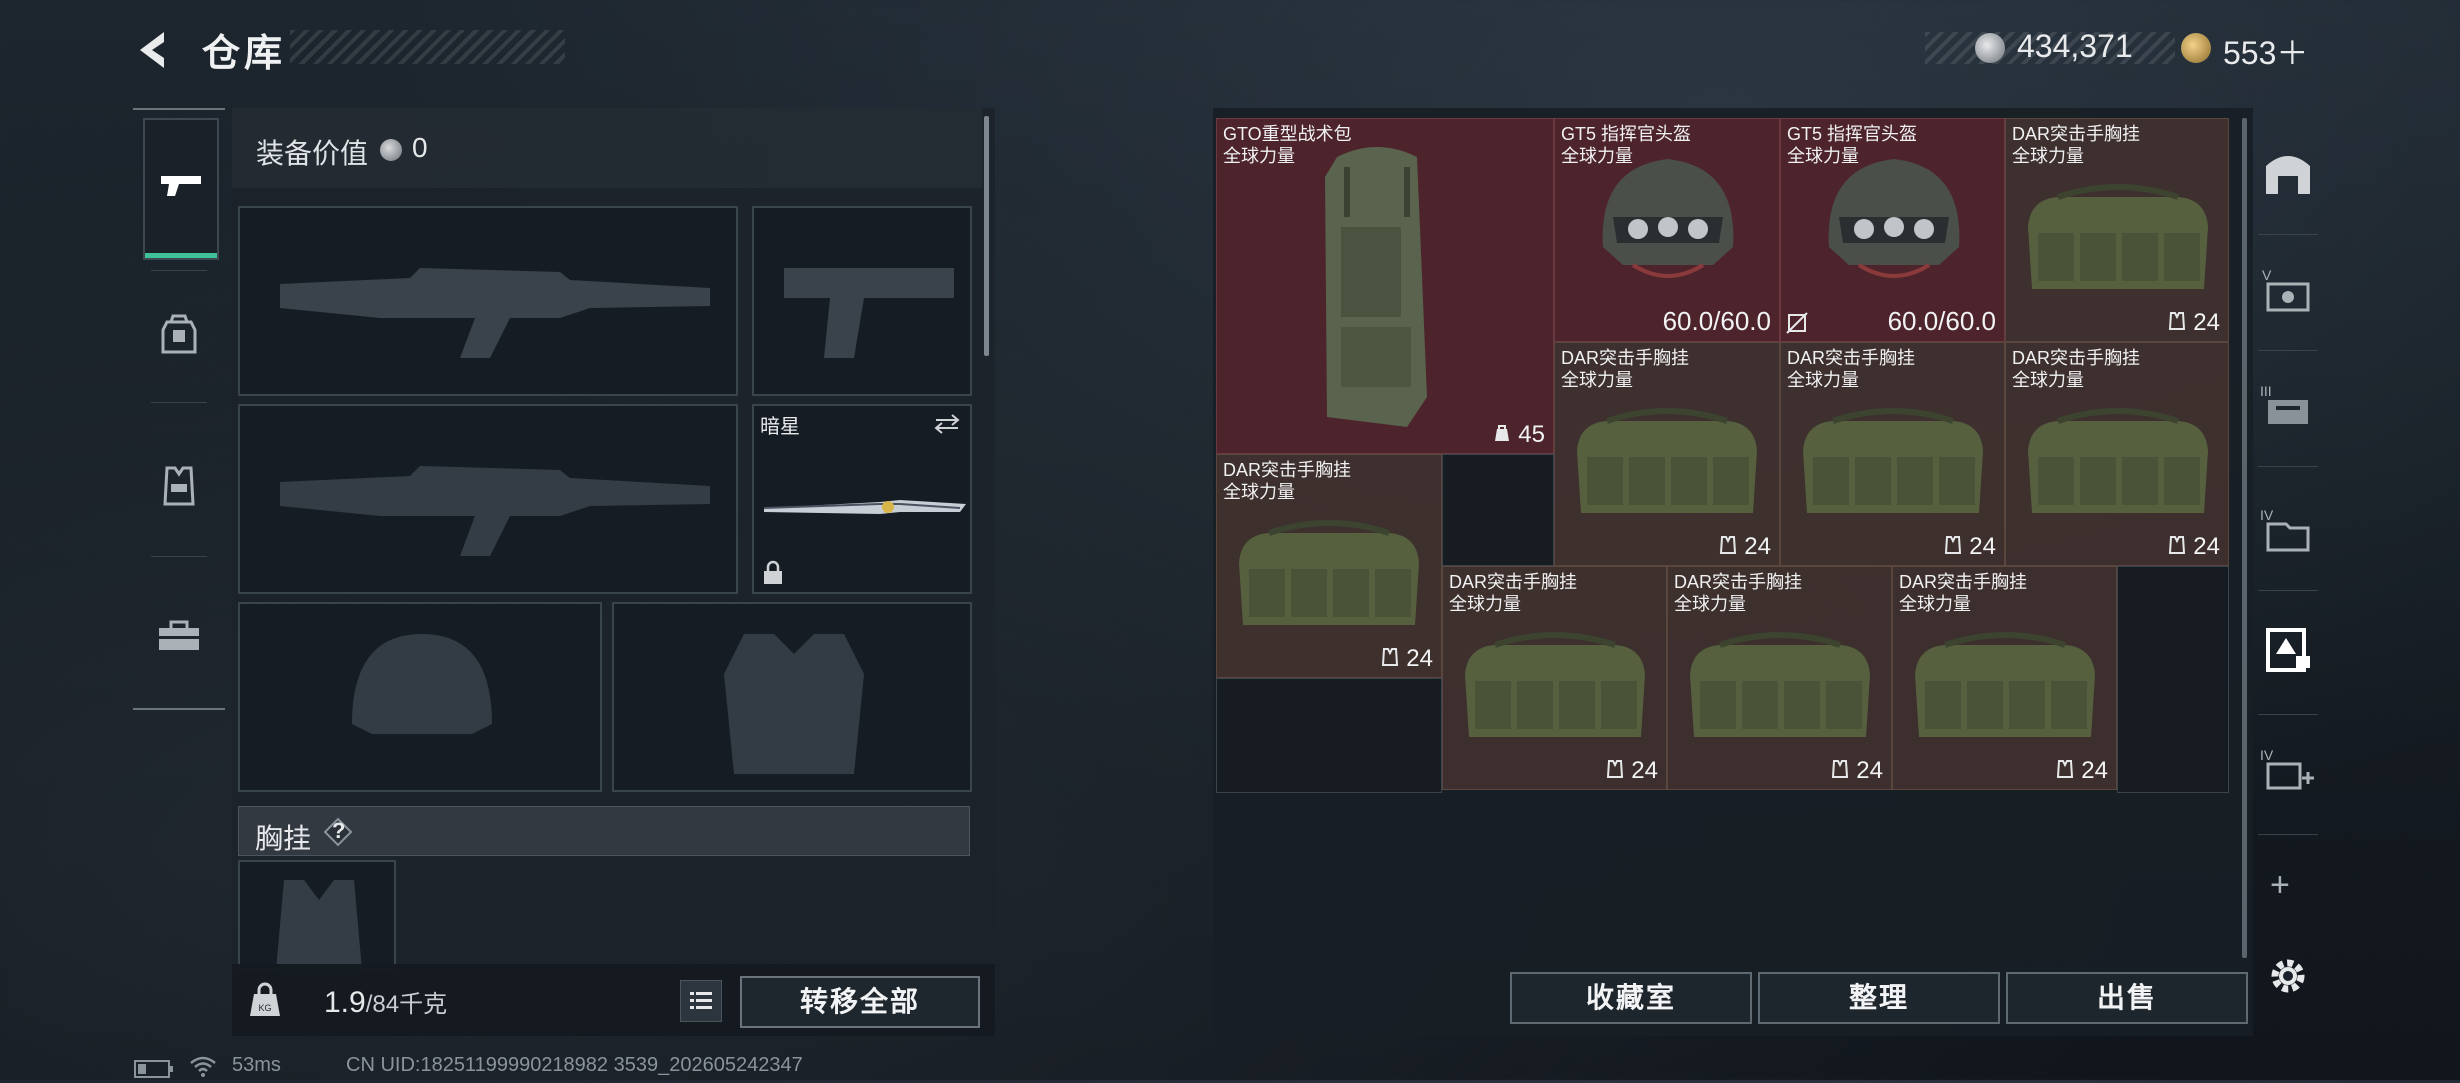 This screenshot has width=2460, height=1083. What do you see at coordinates (488, 499) in the screenshot?
I see `secondary-rifle-slot` at bounding box center [488, 499].